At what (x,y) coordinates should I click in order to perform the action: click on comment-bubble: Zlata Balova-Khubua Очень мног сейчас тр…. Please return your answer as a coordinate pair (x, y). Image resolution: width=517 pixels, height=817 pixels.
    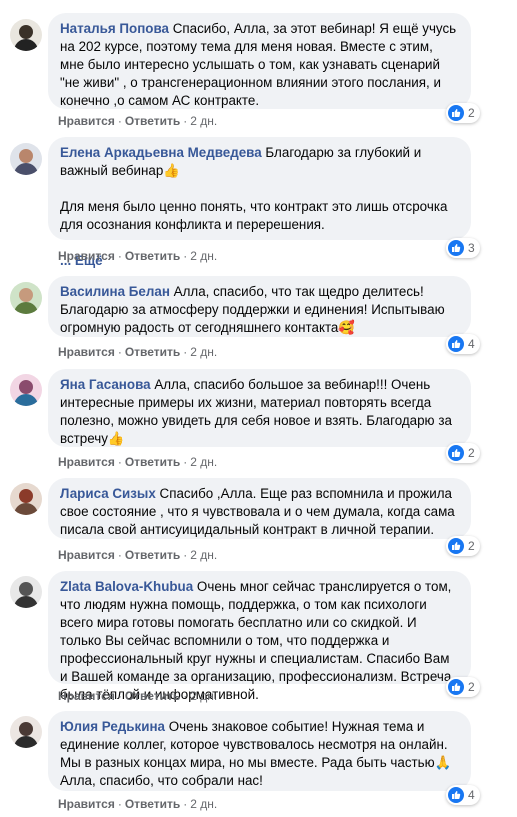
    Looking at the image, I should click on (259, 636).